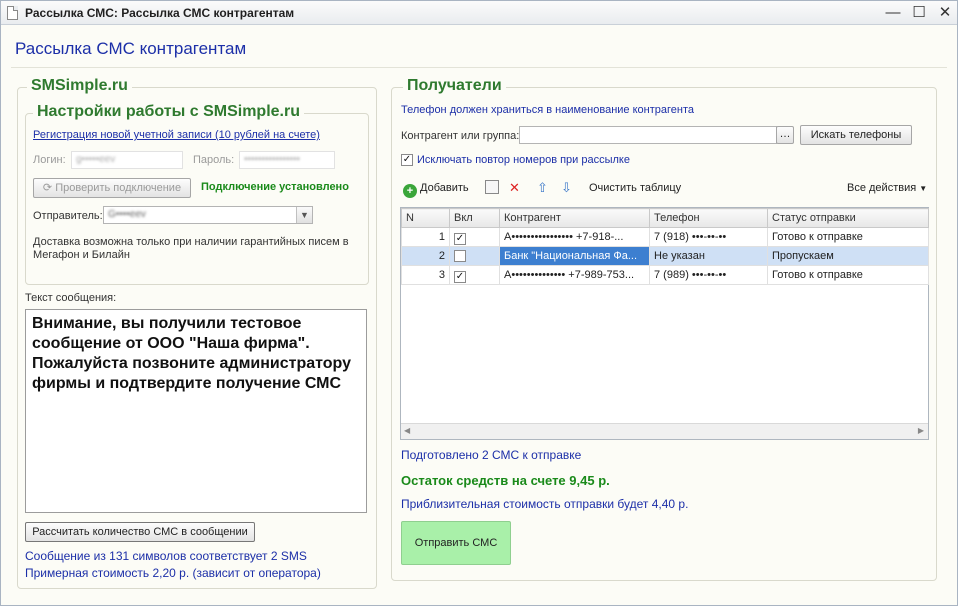  What do you see at coordinates (921, 430) in the screenshot?
I see `scroll-right-icon: ▶` at bounding box center [921, 430].